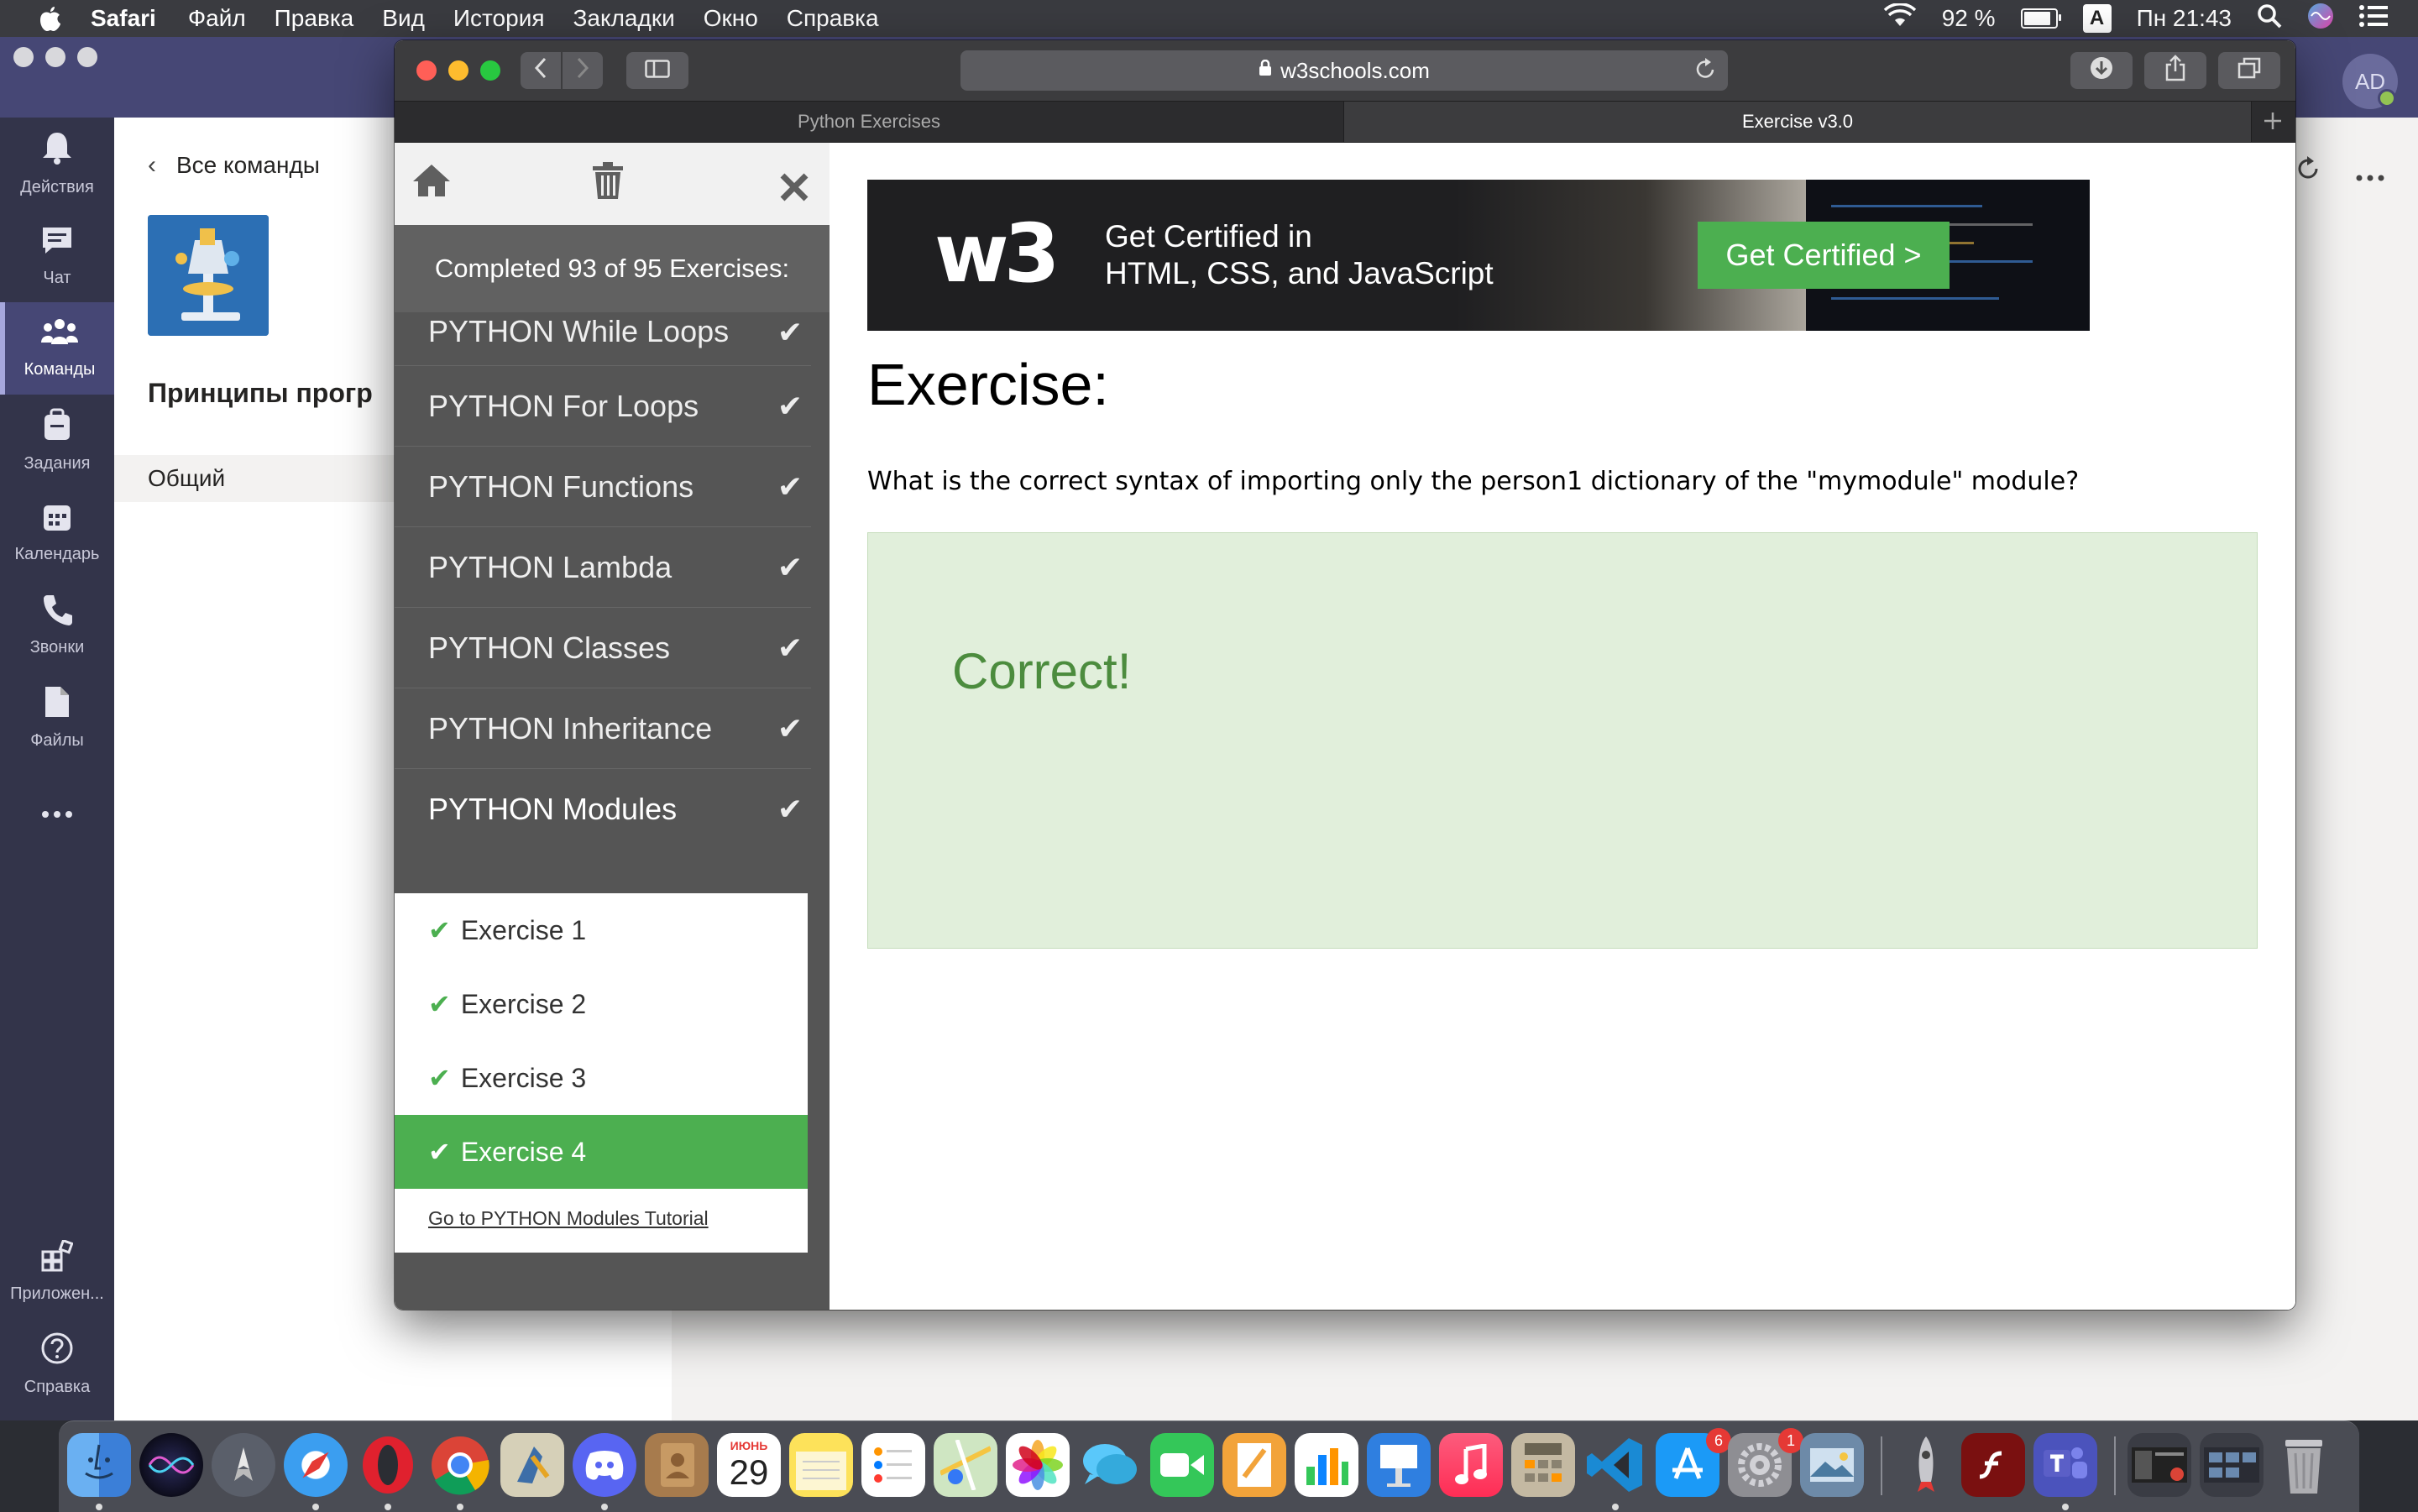 This screenshot has height=1512, width=2418. What do you see at coordinates (603, 809) in the screenshot?
I see `topic-modules: PYTHON Modules ✔` at bounding box center [603, 809].